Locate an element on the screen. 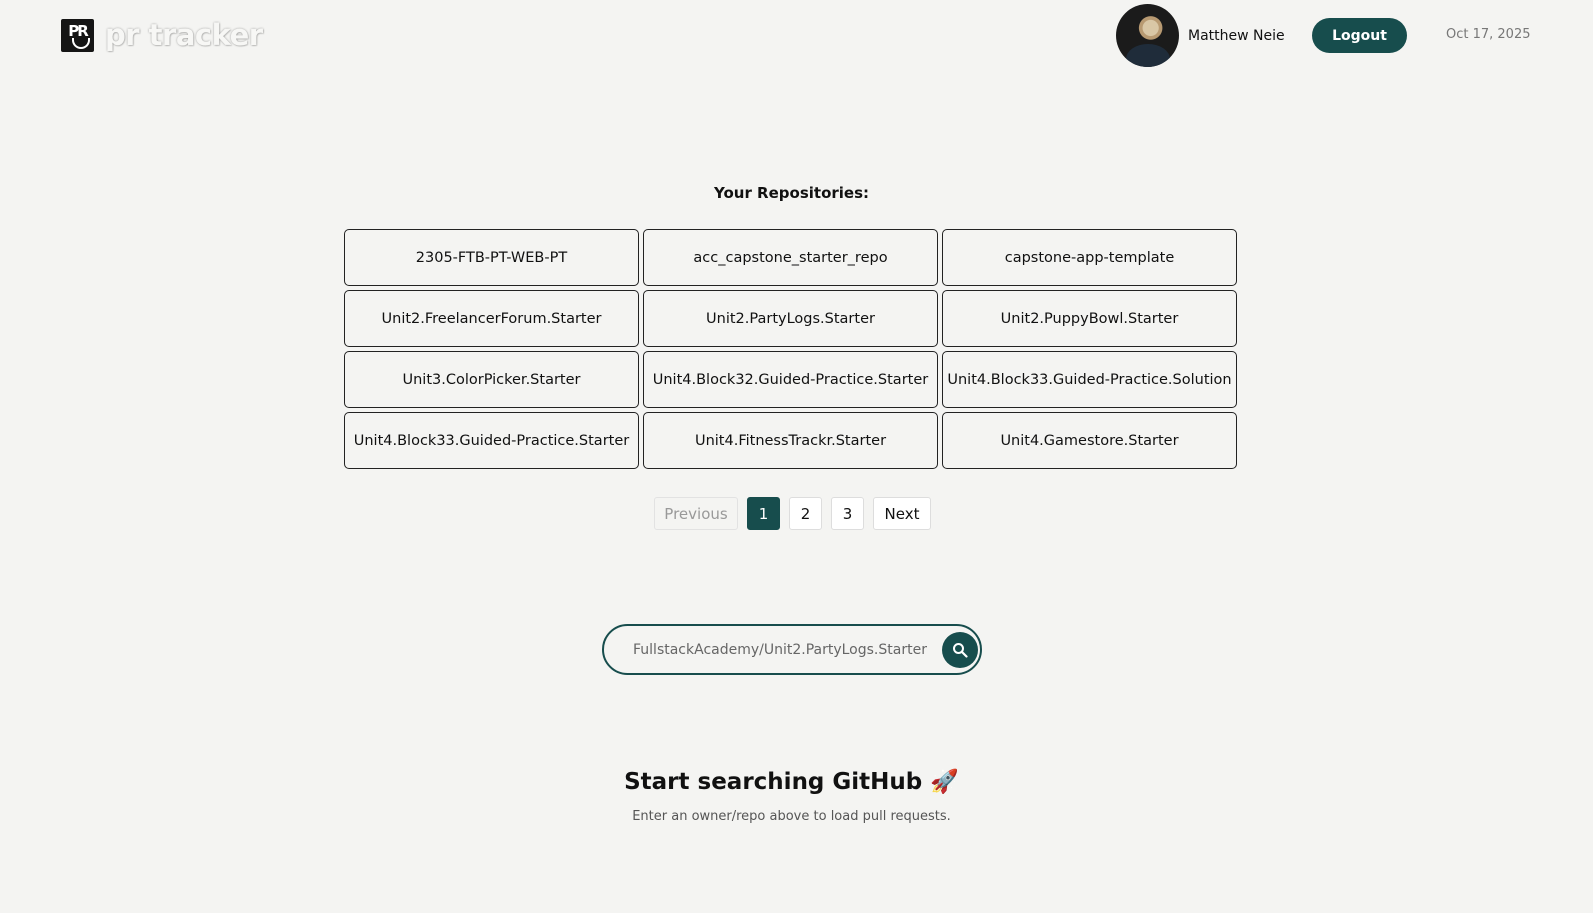  repo-button: Unit4.Block32.Guided-Practice.Starter is located at coordinates (790, 379).